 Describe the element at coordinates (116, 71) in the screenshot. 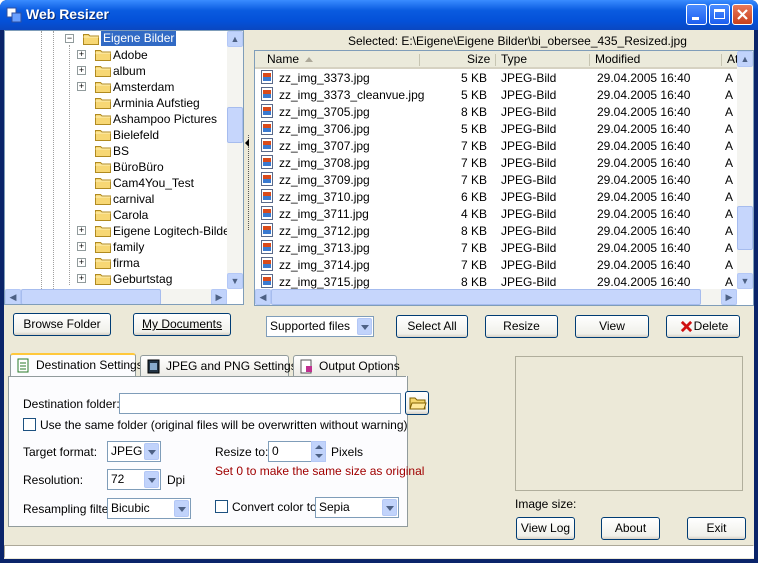

I see `tree-item: + album` at that location.